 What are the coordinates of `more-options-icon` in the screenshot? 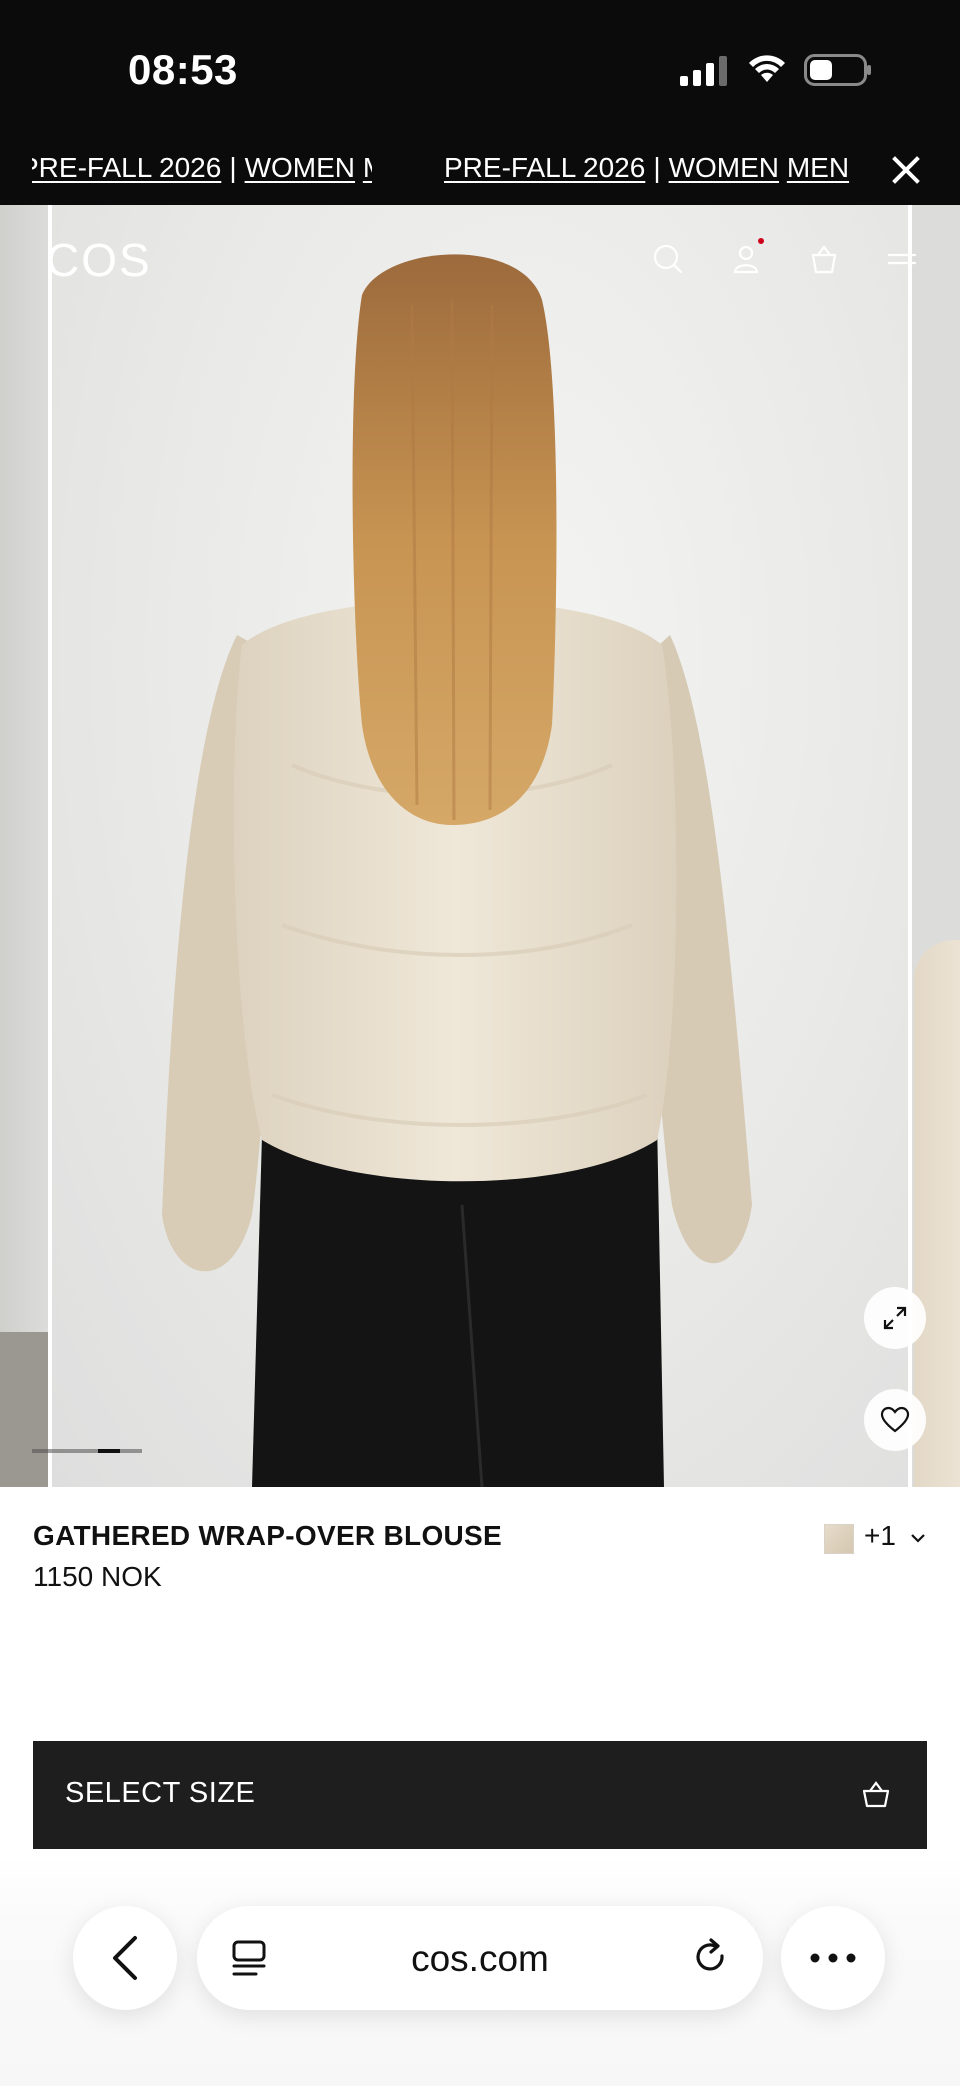 It's located at (833, 1958).